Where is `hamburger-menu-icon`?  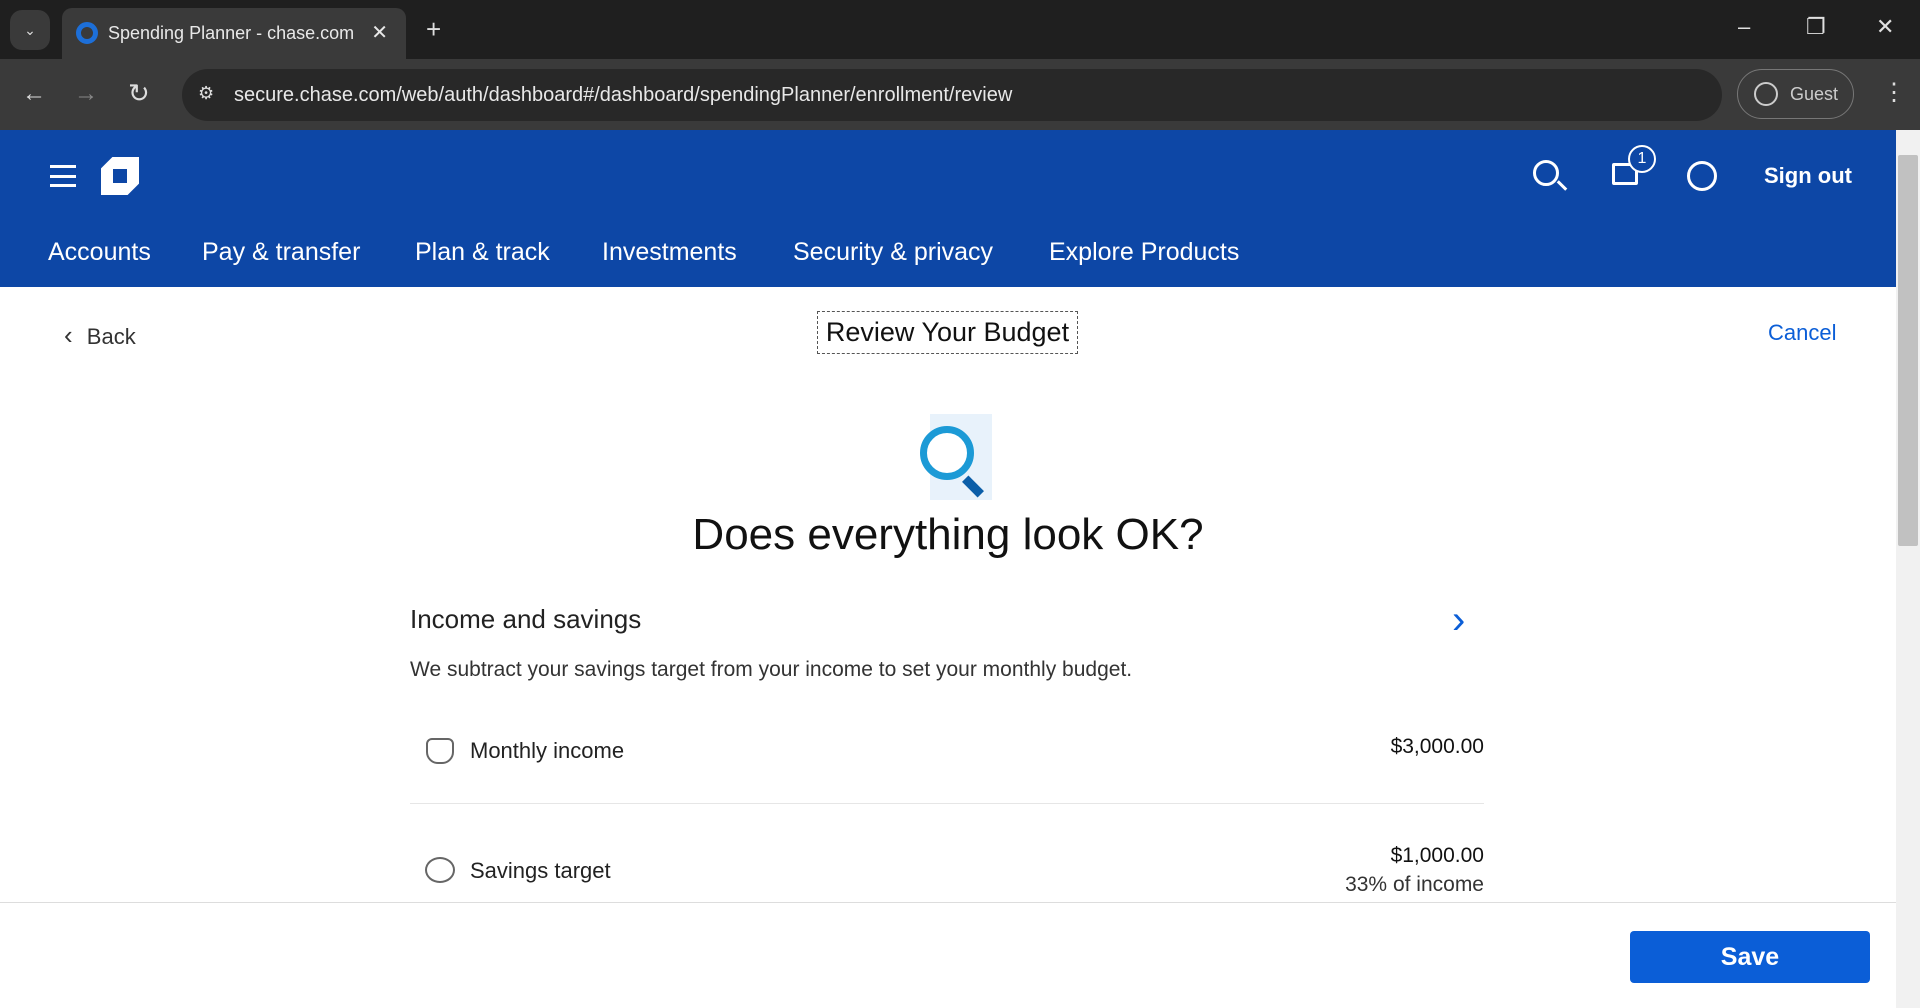
hamburger-menu-icon is located at coordinates (63, 176).